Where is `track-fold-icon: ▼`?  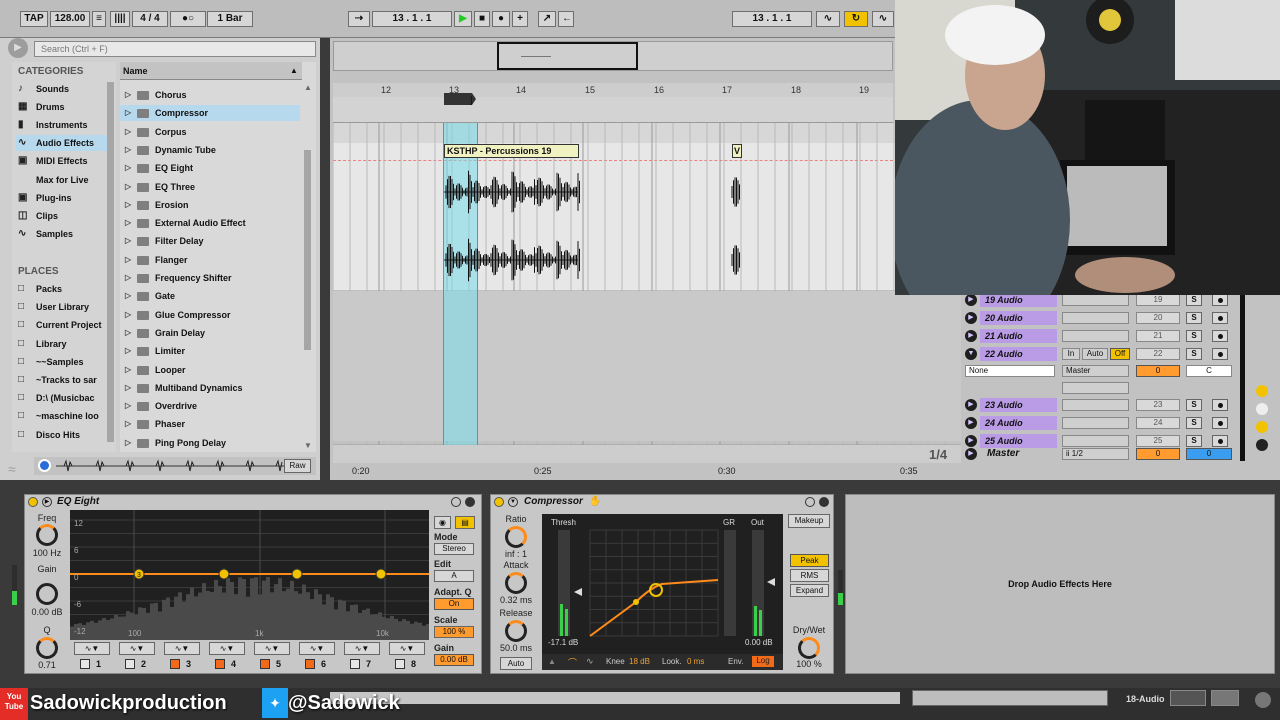 track-fold-icon: ▼ is located at coordinates (971, 354).